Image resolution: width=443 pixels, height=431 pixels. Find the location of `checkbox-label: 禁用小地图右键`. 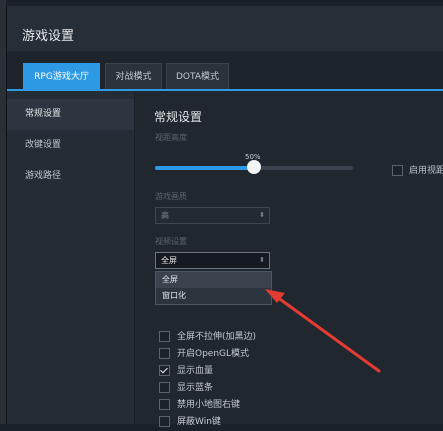

checkbox-label: 禁用小地图右键 is located at coordinates (209, 405).